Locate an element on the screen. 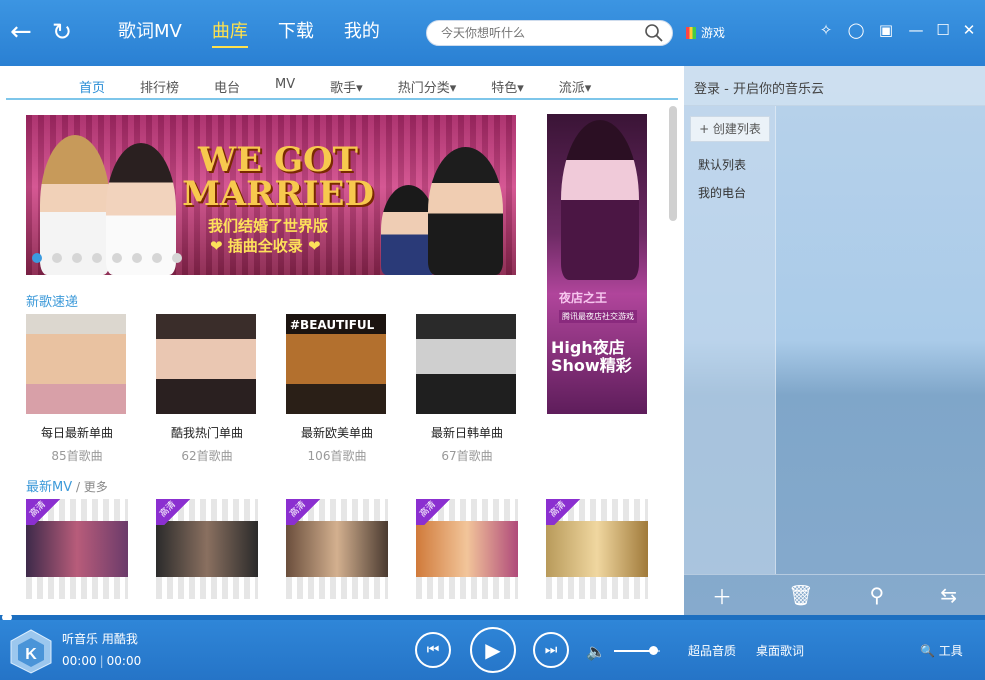 This screenshot has height=680, width=985. tools-button: 🔍 工具 is located at coordinates (941, 650).